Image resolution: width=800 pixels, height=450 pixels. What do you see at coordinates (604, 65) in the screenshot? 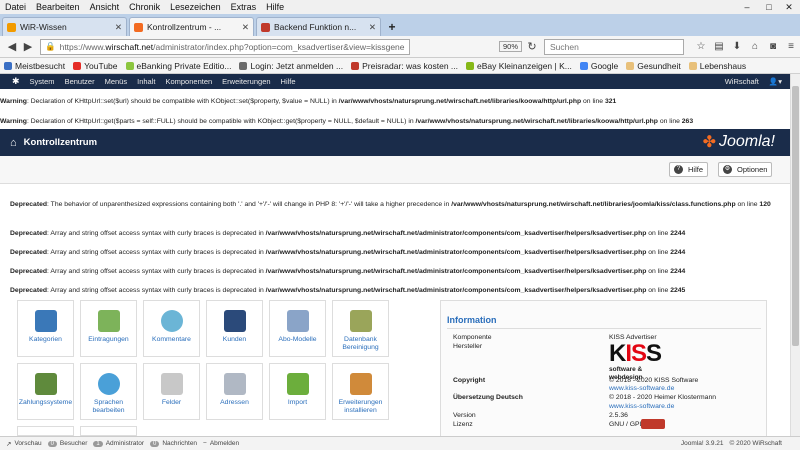
I see `bookmark-label: Google` at bounding box center [604, 65].